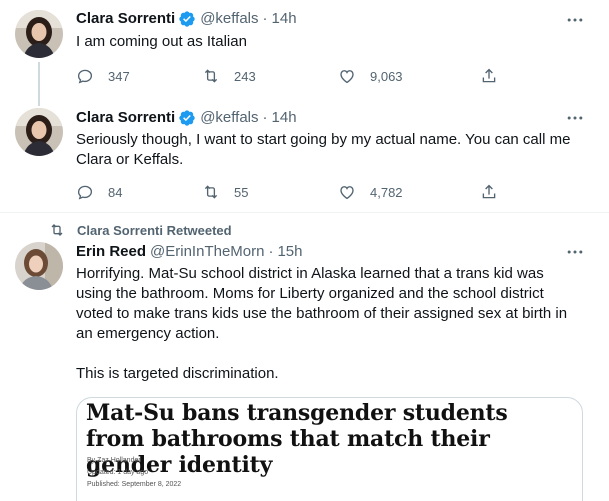 This screenshot has height=501, width=609. What do you see at coordinates (119, 76) in the screenshot?
I see `reply-count: 347` at bounding box center [119, 76].